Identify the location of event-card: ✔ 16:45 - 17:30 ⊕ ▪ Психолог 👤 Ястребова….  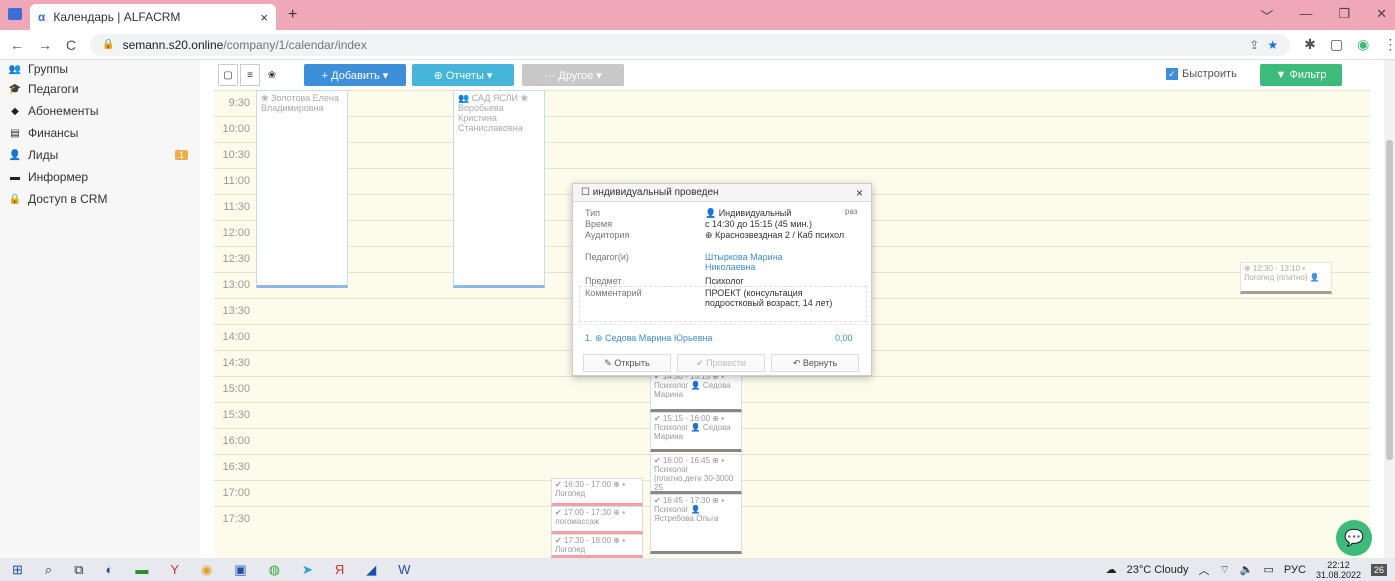
(696, 524).